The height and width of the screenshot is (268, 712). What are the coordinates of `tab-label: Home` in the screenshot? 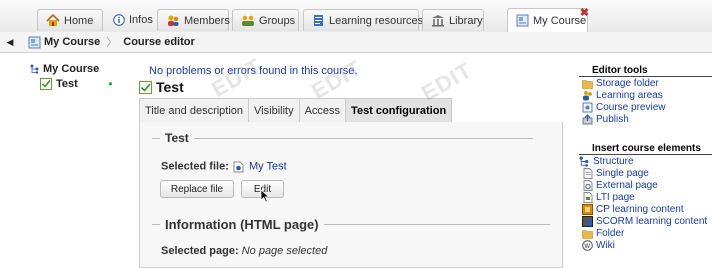 It's located at (79, 20).